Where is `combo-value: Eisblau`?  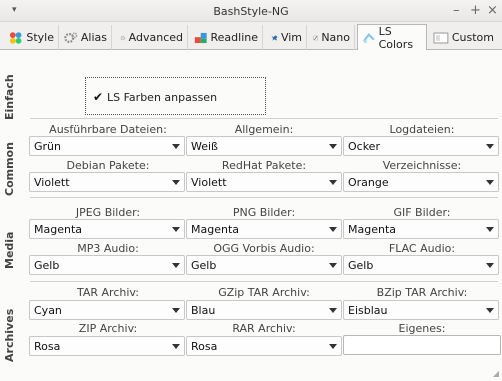 combo-value: Eisblau is located at coordinates (368, 310).